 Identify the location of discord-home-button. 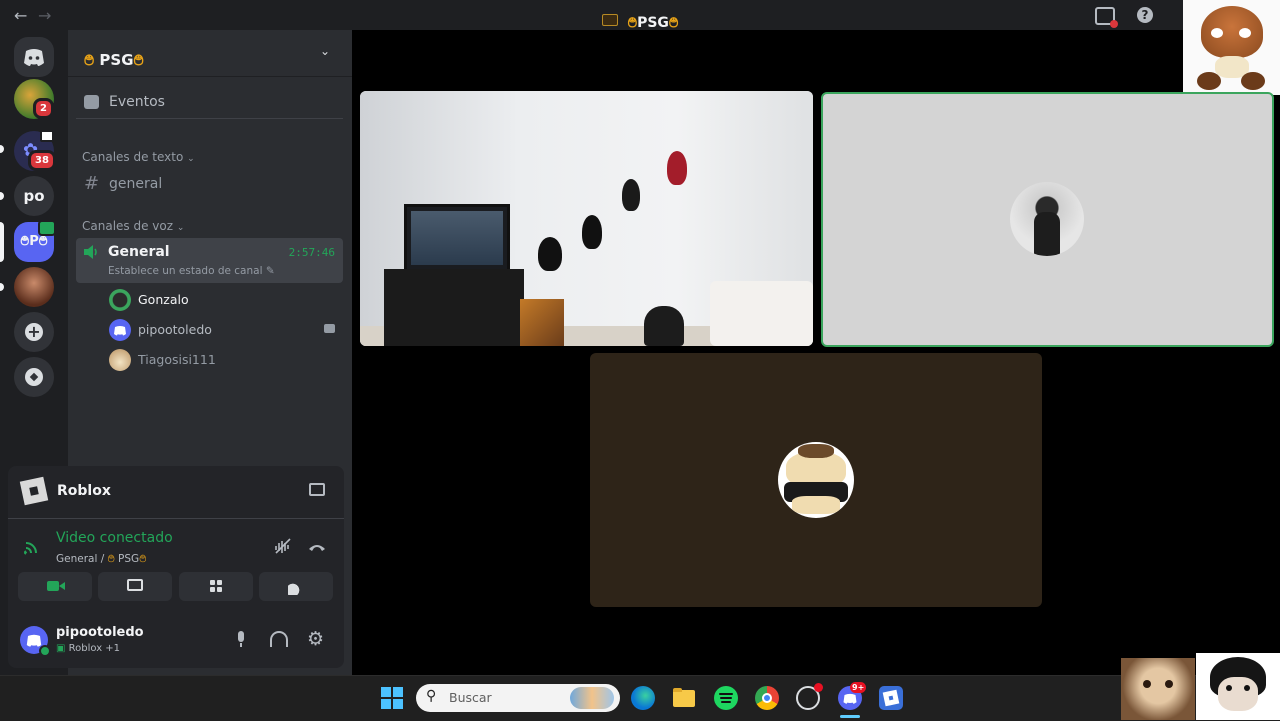
(34, 57).